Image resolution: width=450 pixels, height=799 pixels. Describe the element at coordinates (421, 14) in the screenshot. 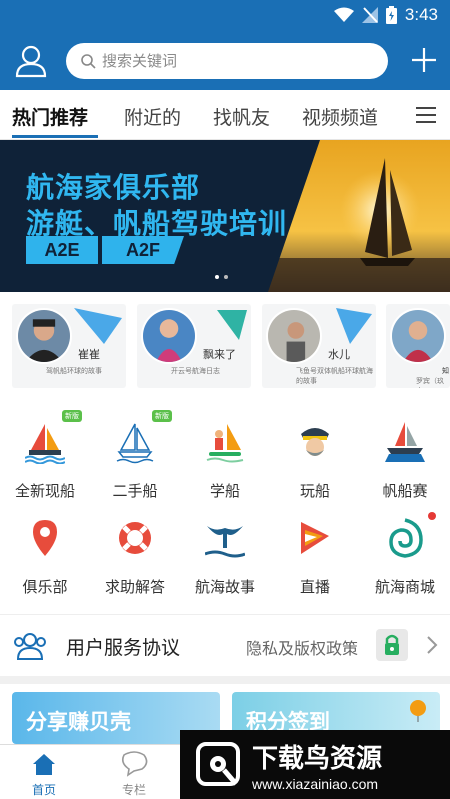

I see `clock: 3:43` at that location.